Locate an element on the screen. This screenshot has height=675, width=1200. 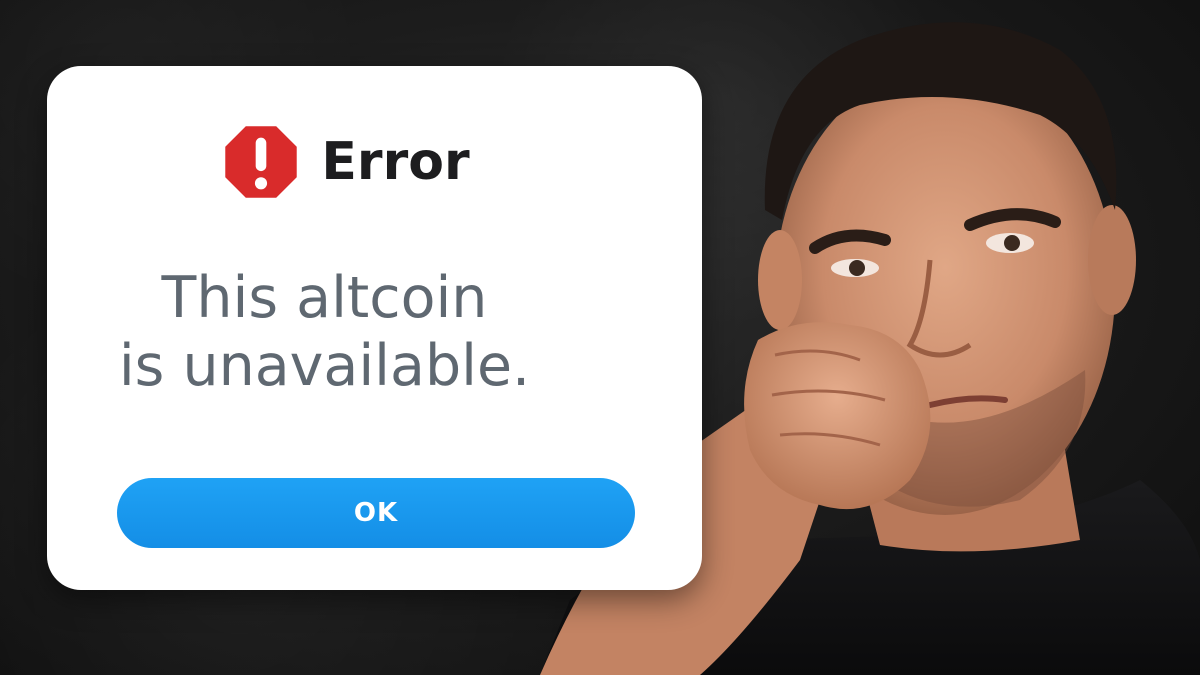
stop-sign-exclamation-icon is located at coordinates (261, 162).